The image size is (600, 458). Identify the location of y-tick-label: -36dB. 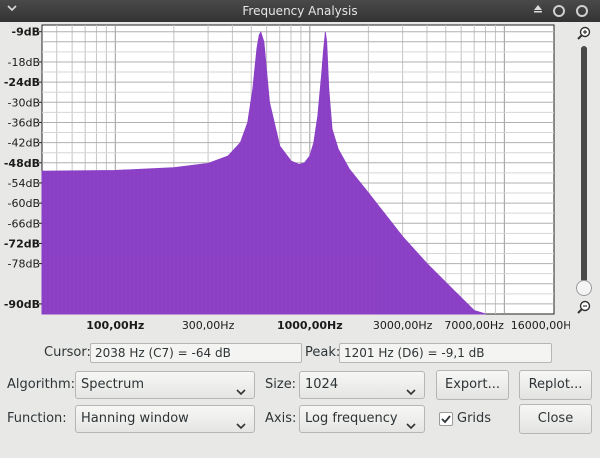
(24, 122).